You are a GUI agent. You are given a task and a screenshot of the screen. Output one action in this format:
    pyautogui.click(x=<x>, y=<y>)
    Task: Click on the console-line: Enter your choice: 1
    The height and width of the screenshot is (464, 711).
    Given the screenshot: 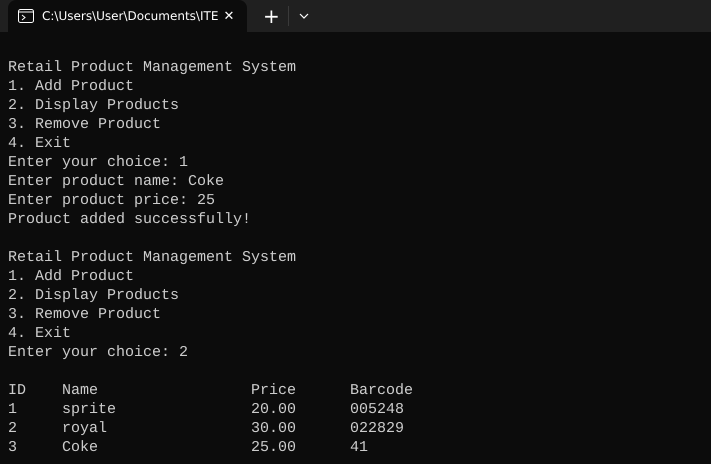 What is the action you would take?
    pyautogui.click(x=98, y=162)
    